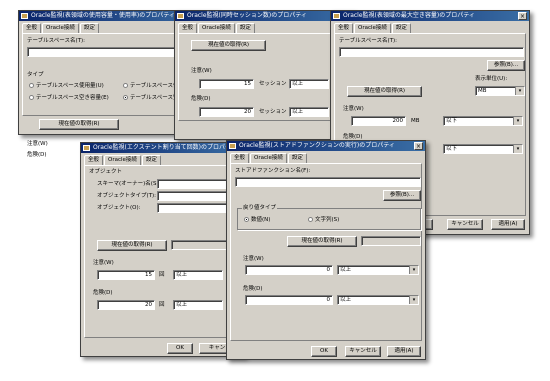 The height and width of the screenshot is (381, 550). I want to click on return-type-number-label: 数値(N), so click(261, 220).